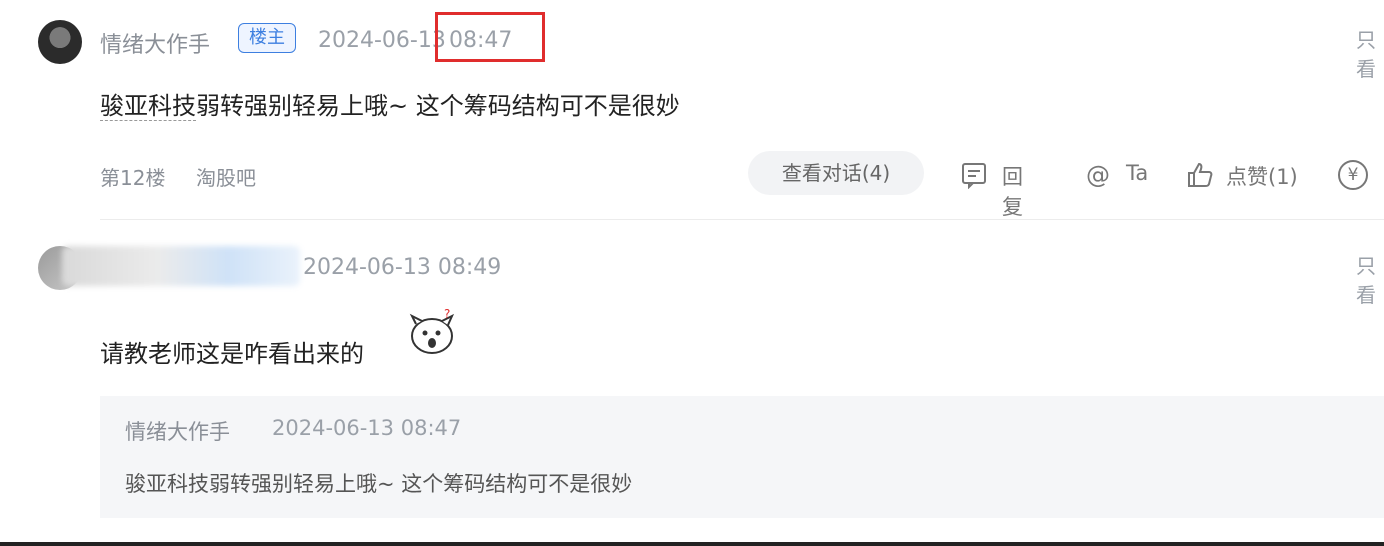  What do you see at coordinates (1353, 175) in the screenshot?
I see `reward-icon: ¥` at bounding box center [1353, 175].